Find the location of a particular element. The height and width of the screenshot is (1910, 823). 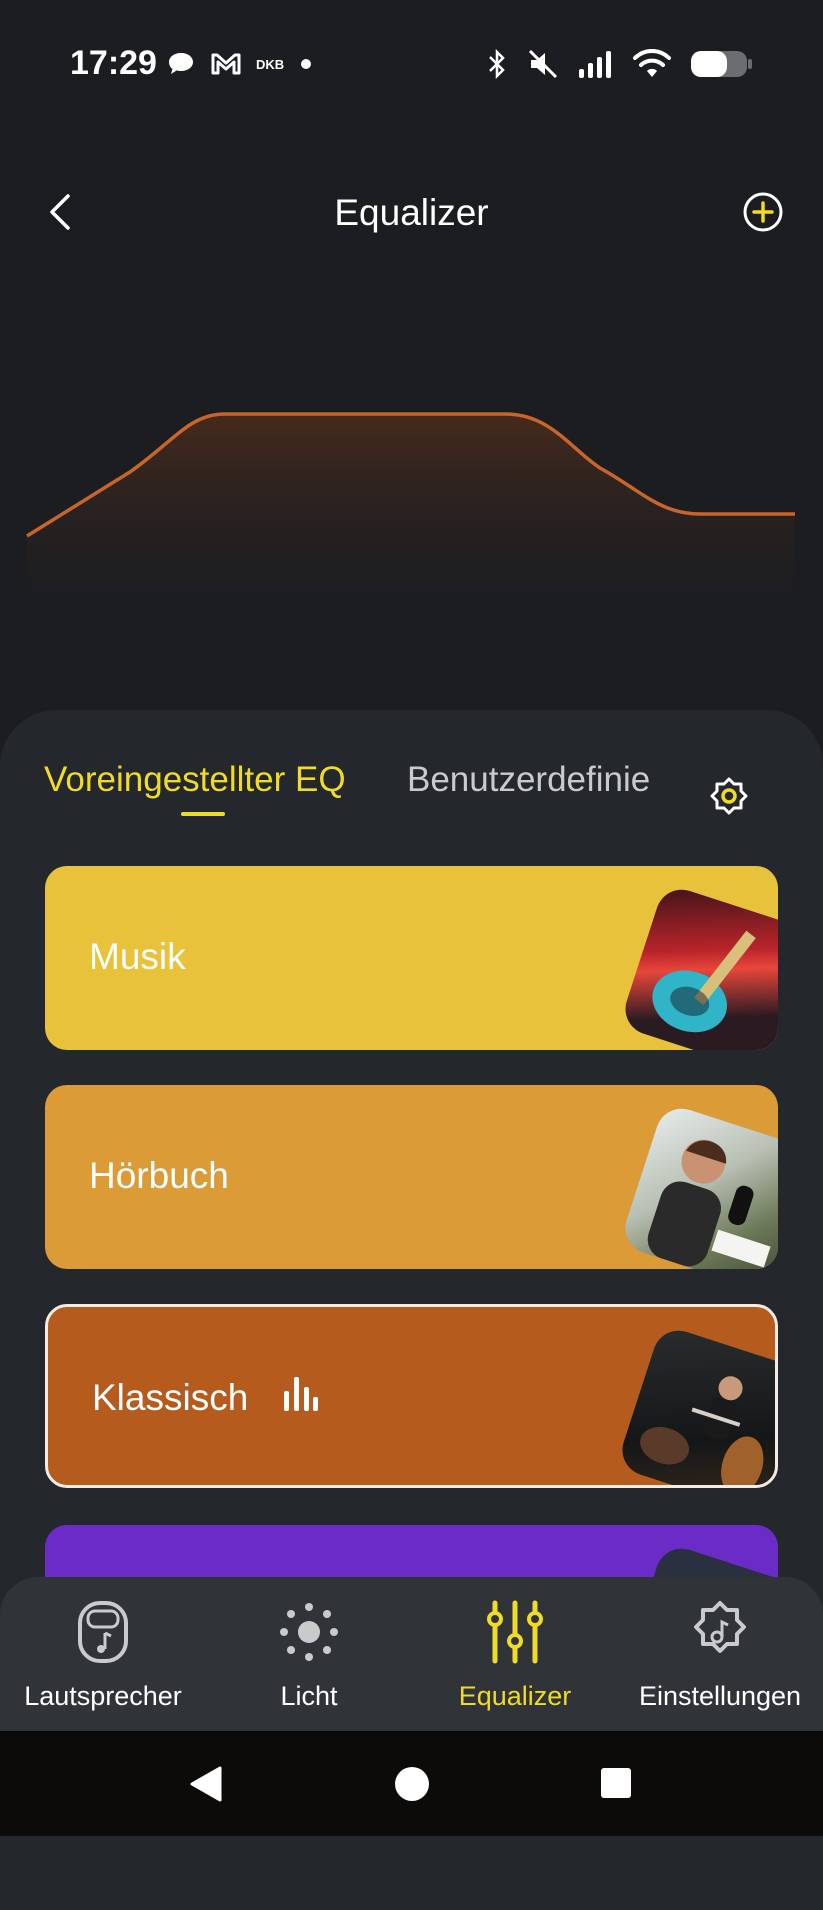

nav-item-equalizer: Equalizer is located at coordinates (515, 1654).